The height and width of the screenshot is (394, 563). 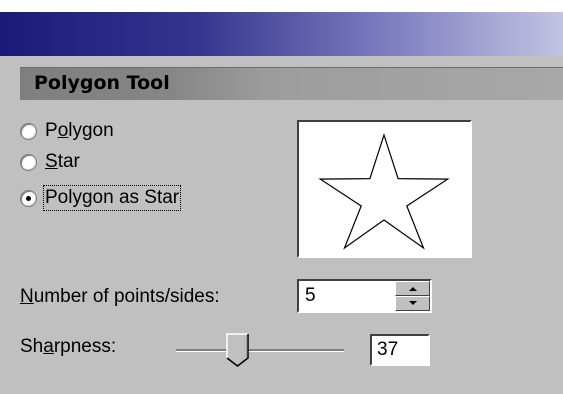 What do you see at coordinates (28, 198) in the screenshot?
I see `radio-polygon-as-star-button` at bounding box center [28, 198].